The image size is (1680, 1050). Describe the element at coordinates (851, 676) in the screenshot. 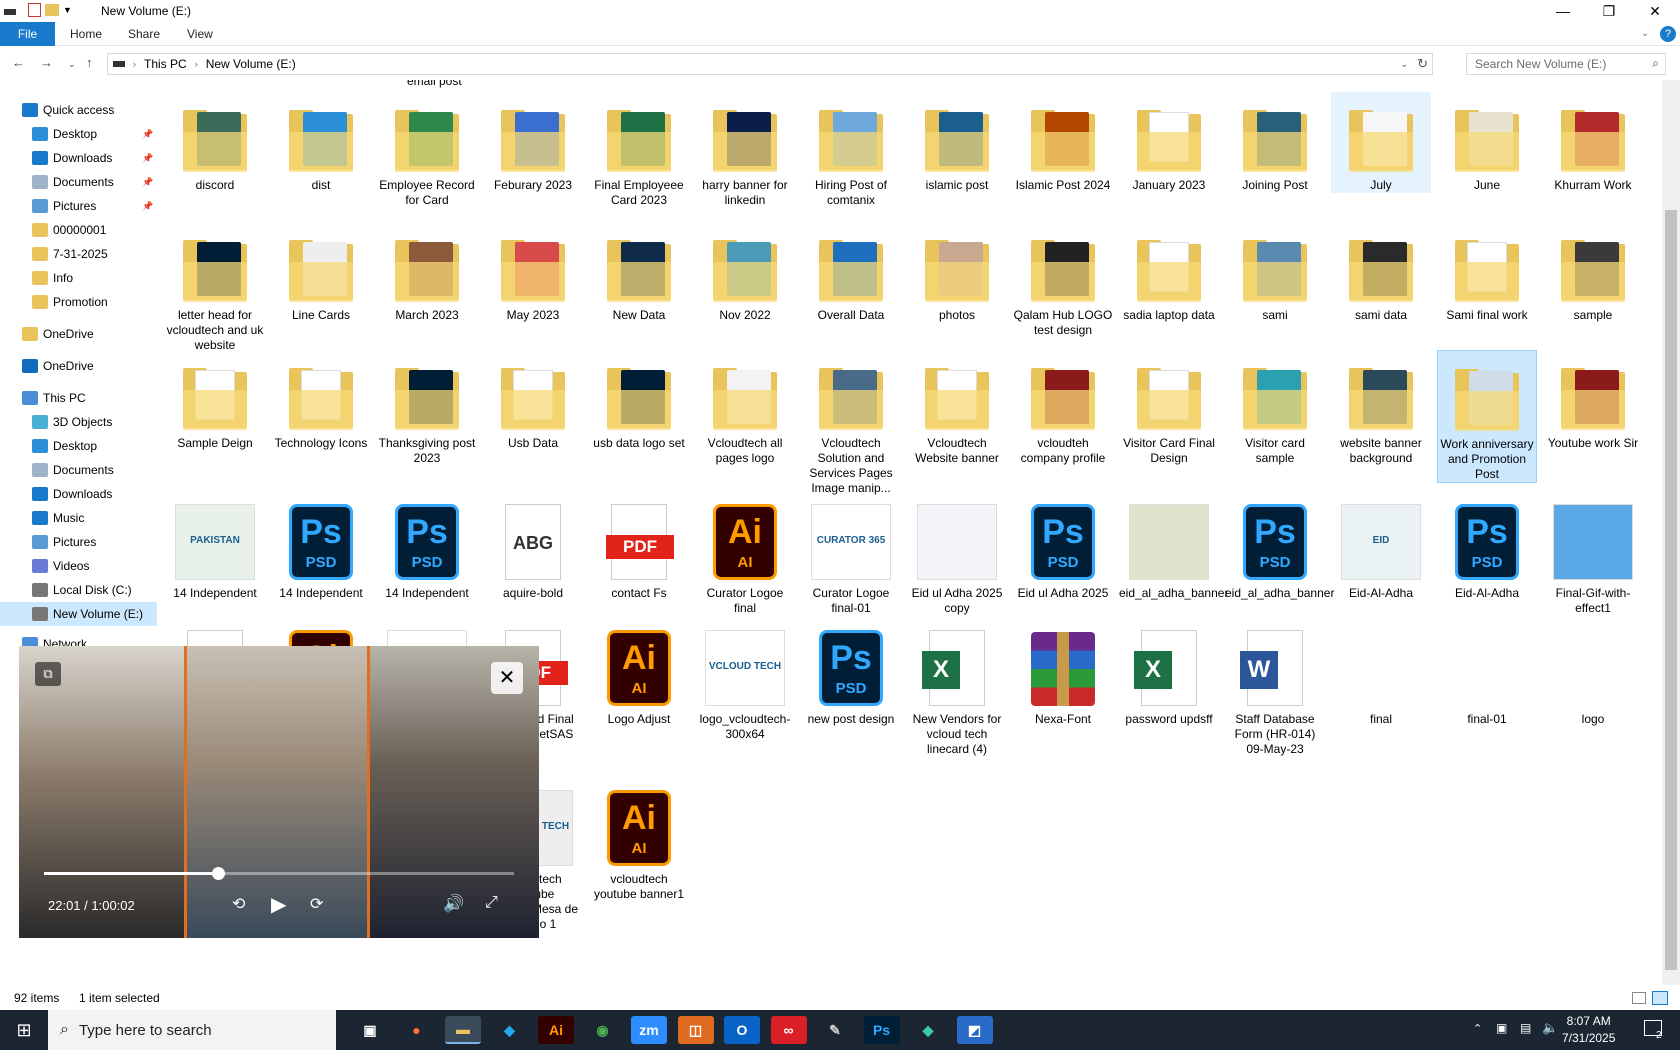

I see `file-item: Ps PSD new post design` at that location.